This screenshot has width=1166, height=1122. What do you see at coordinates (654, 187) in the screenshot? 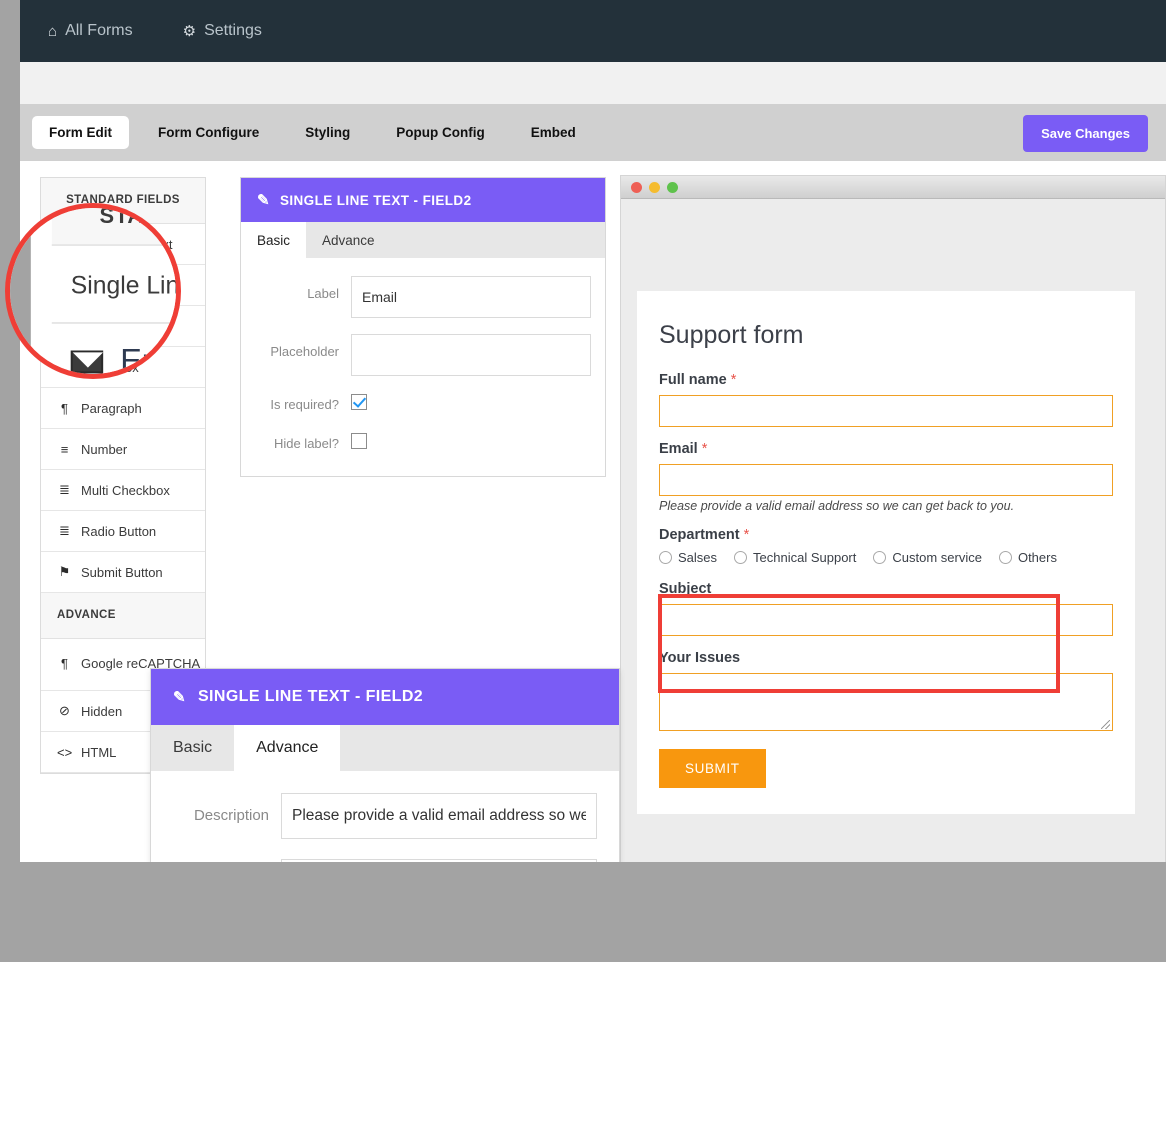
I see `minimize-dot-icon` at bounding box center [654, 187].